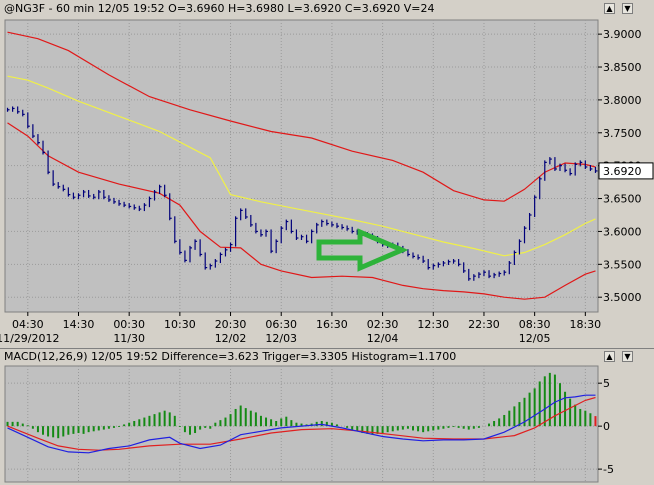  I want to click on date-tick-label: 12/02, so click(231, 338).